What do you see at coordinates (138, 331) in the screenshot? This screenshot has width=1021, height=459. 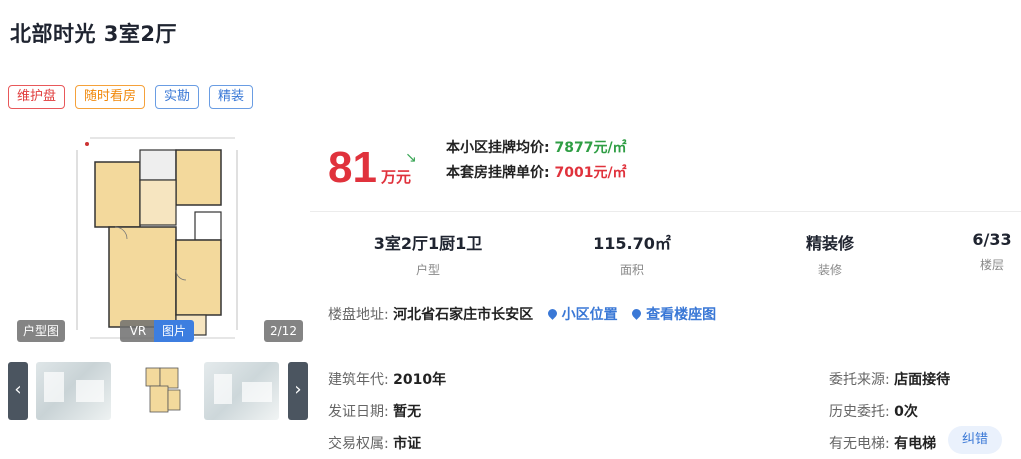 I see `vr-tab: VR` at bounding box center [138, 331].